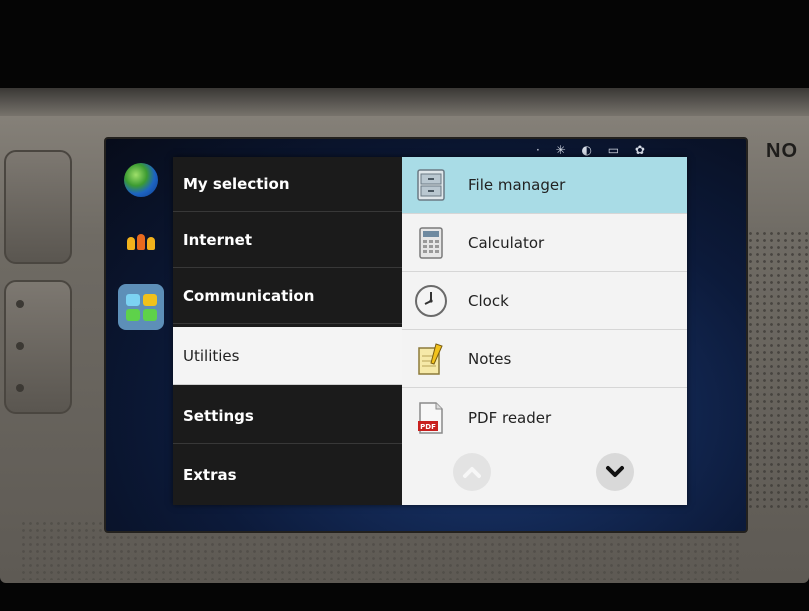 This screenshot has width=809, height=611. I want to click on applications-grid-icon, so click(141, 307).